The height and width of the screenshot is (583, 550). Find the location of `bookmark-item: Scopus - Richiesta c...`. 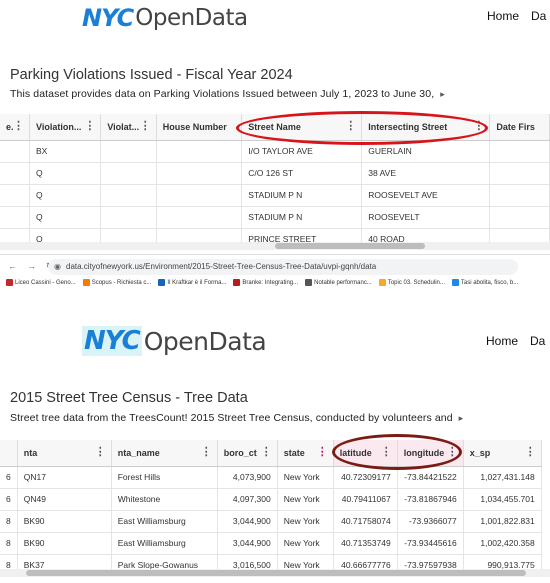

bookmark-item: Scopus - Richiesta c... is located at coordinates (116, 282).